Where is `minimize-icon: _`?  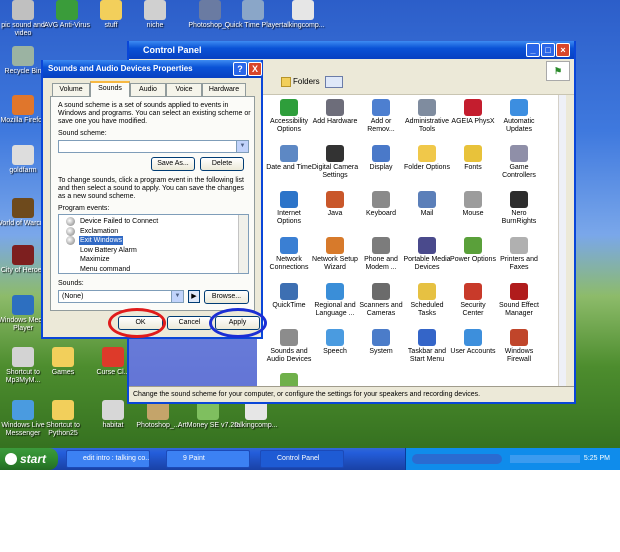 minimize-icon: _ is located at coordinates (533, 50).